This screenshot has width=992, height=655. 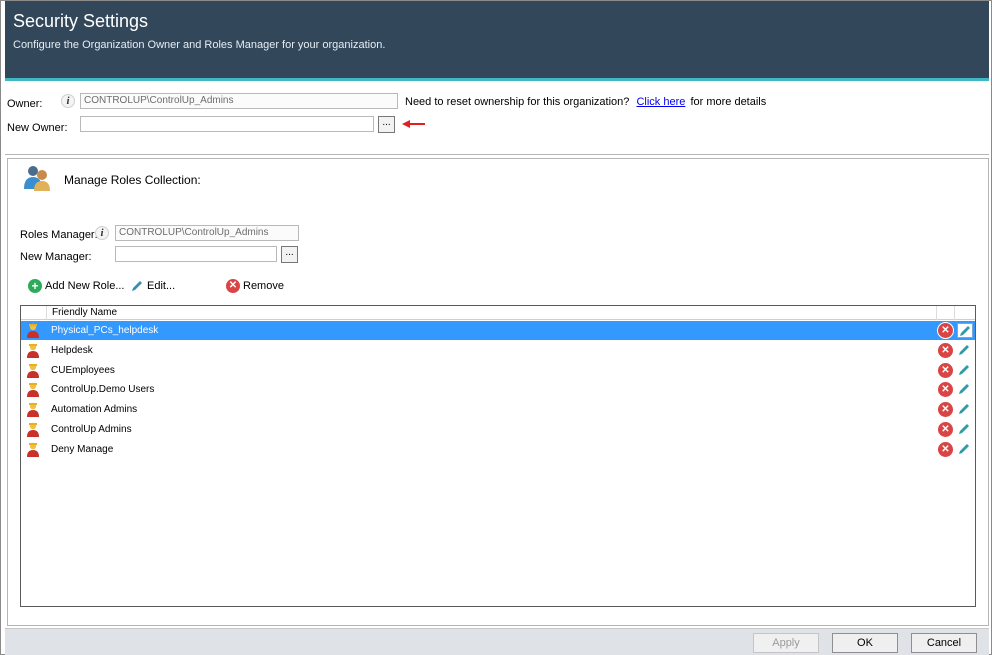 What do you see at coordinates (91, 429) in the screenshot?
I see `role-name: ControlUp Admins` at bounding box center [91, 429].